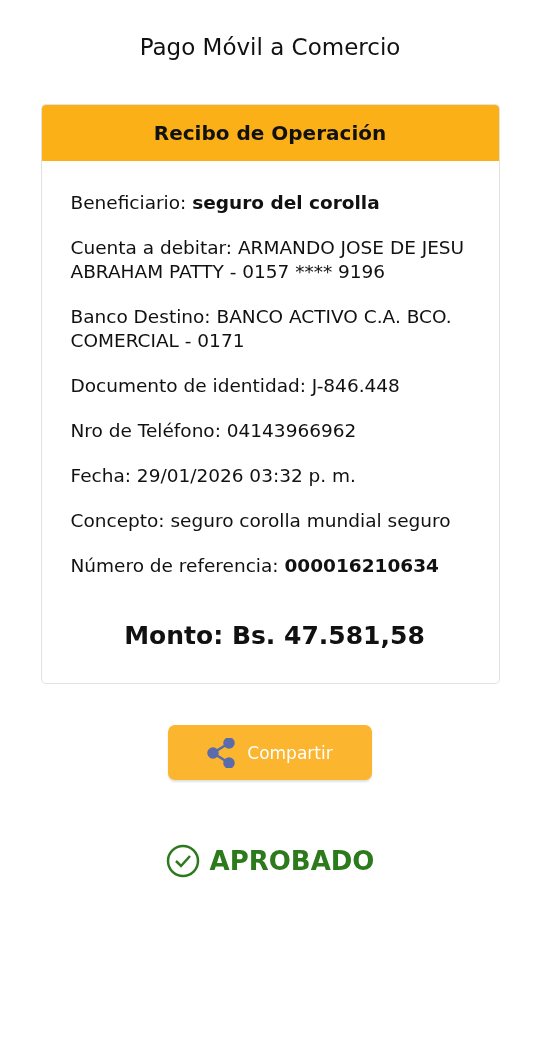 This screenshot has width=540, height=1055. What do you see at coordinates (292, 861) in the screenshot?
I see `status-label: APROBADO` at bounding box center [292, 861].